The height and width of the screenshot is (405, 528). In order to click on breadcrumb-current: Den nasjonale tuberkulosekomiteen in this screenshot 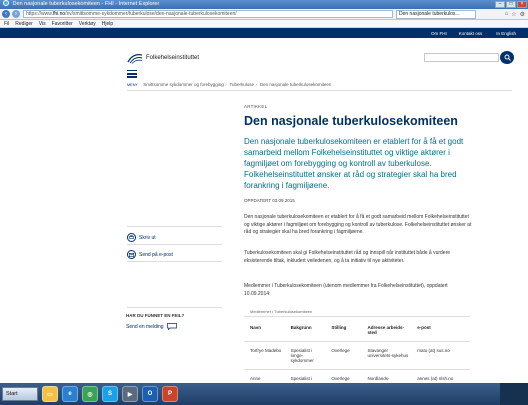, I will do `click(295, 84)`.